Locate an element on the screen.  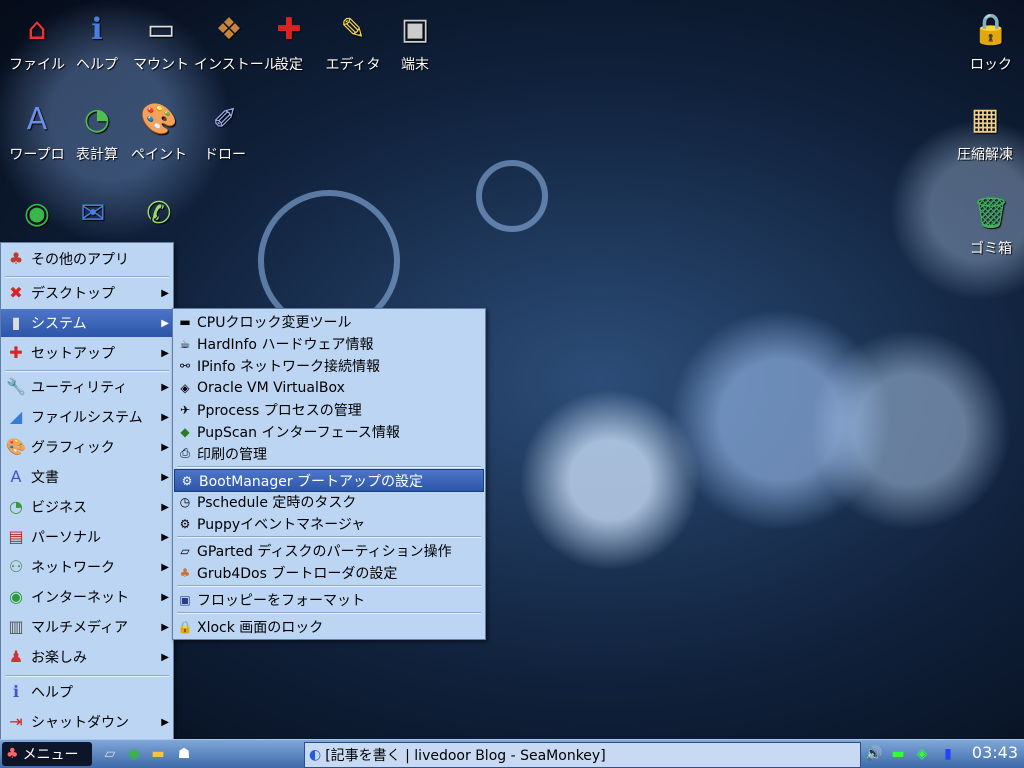
quicklaunch-drive-icon: ▱ is located at coordinates (110, 754).